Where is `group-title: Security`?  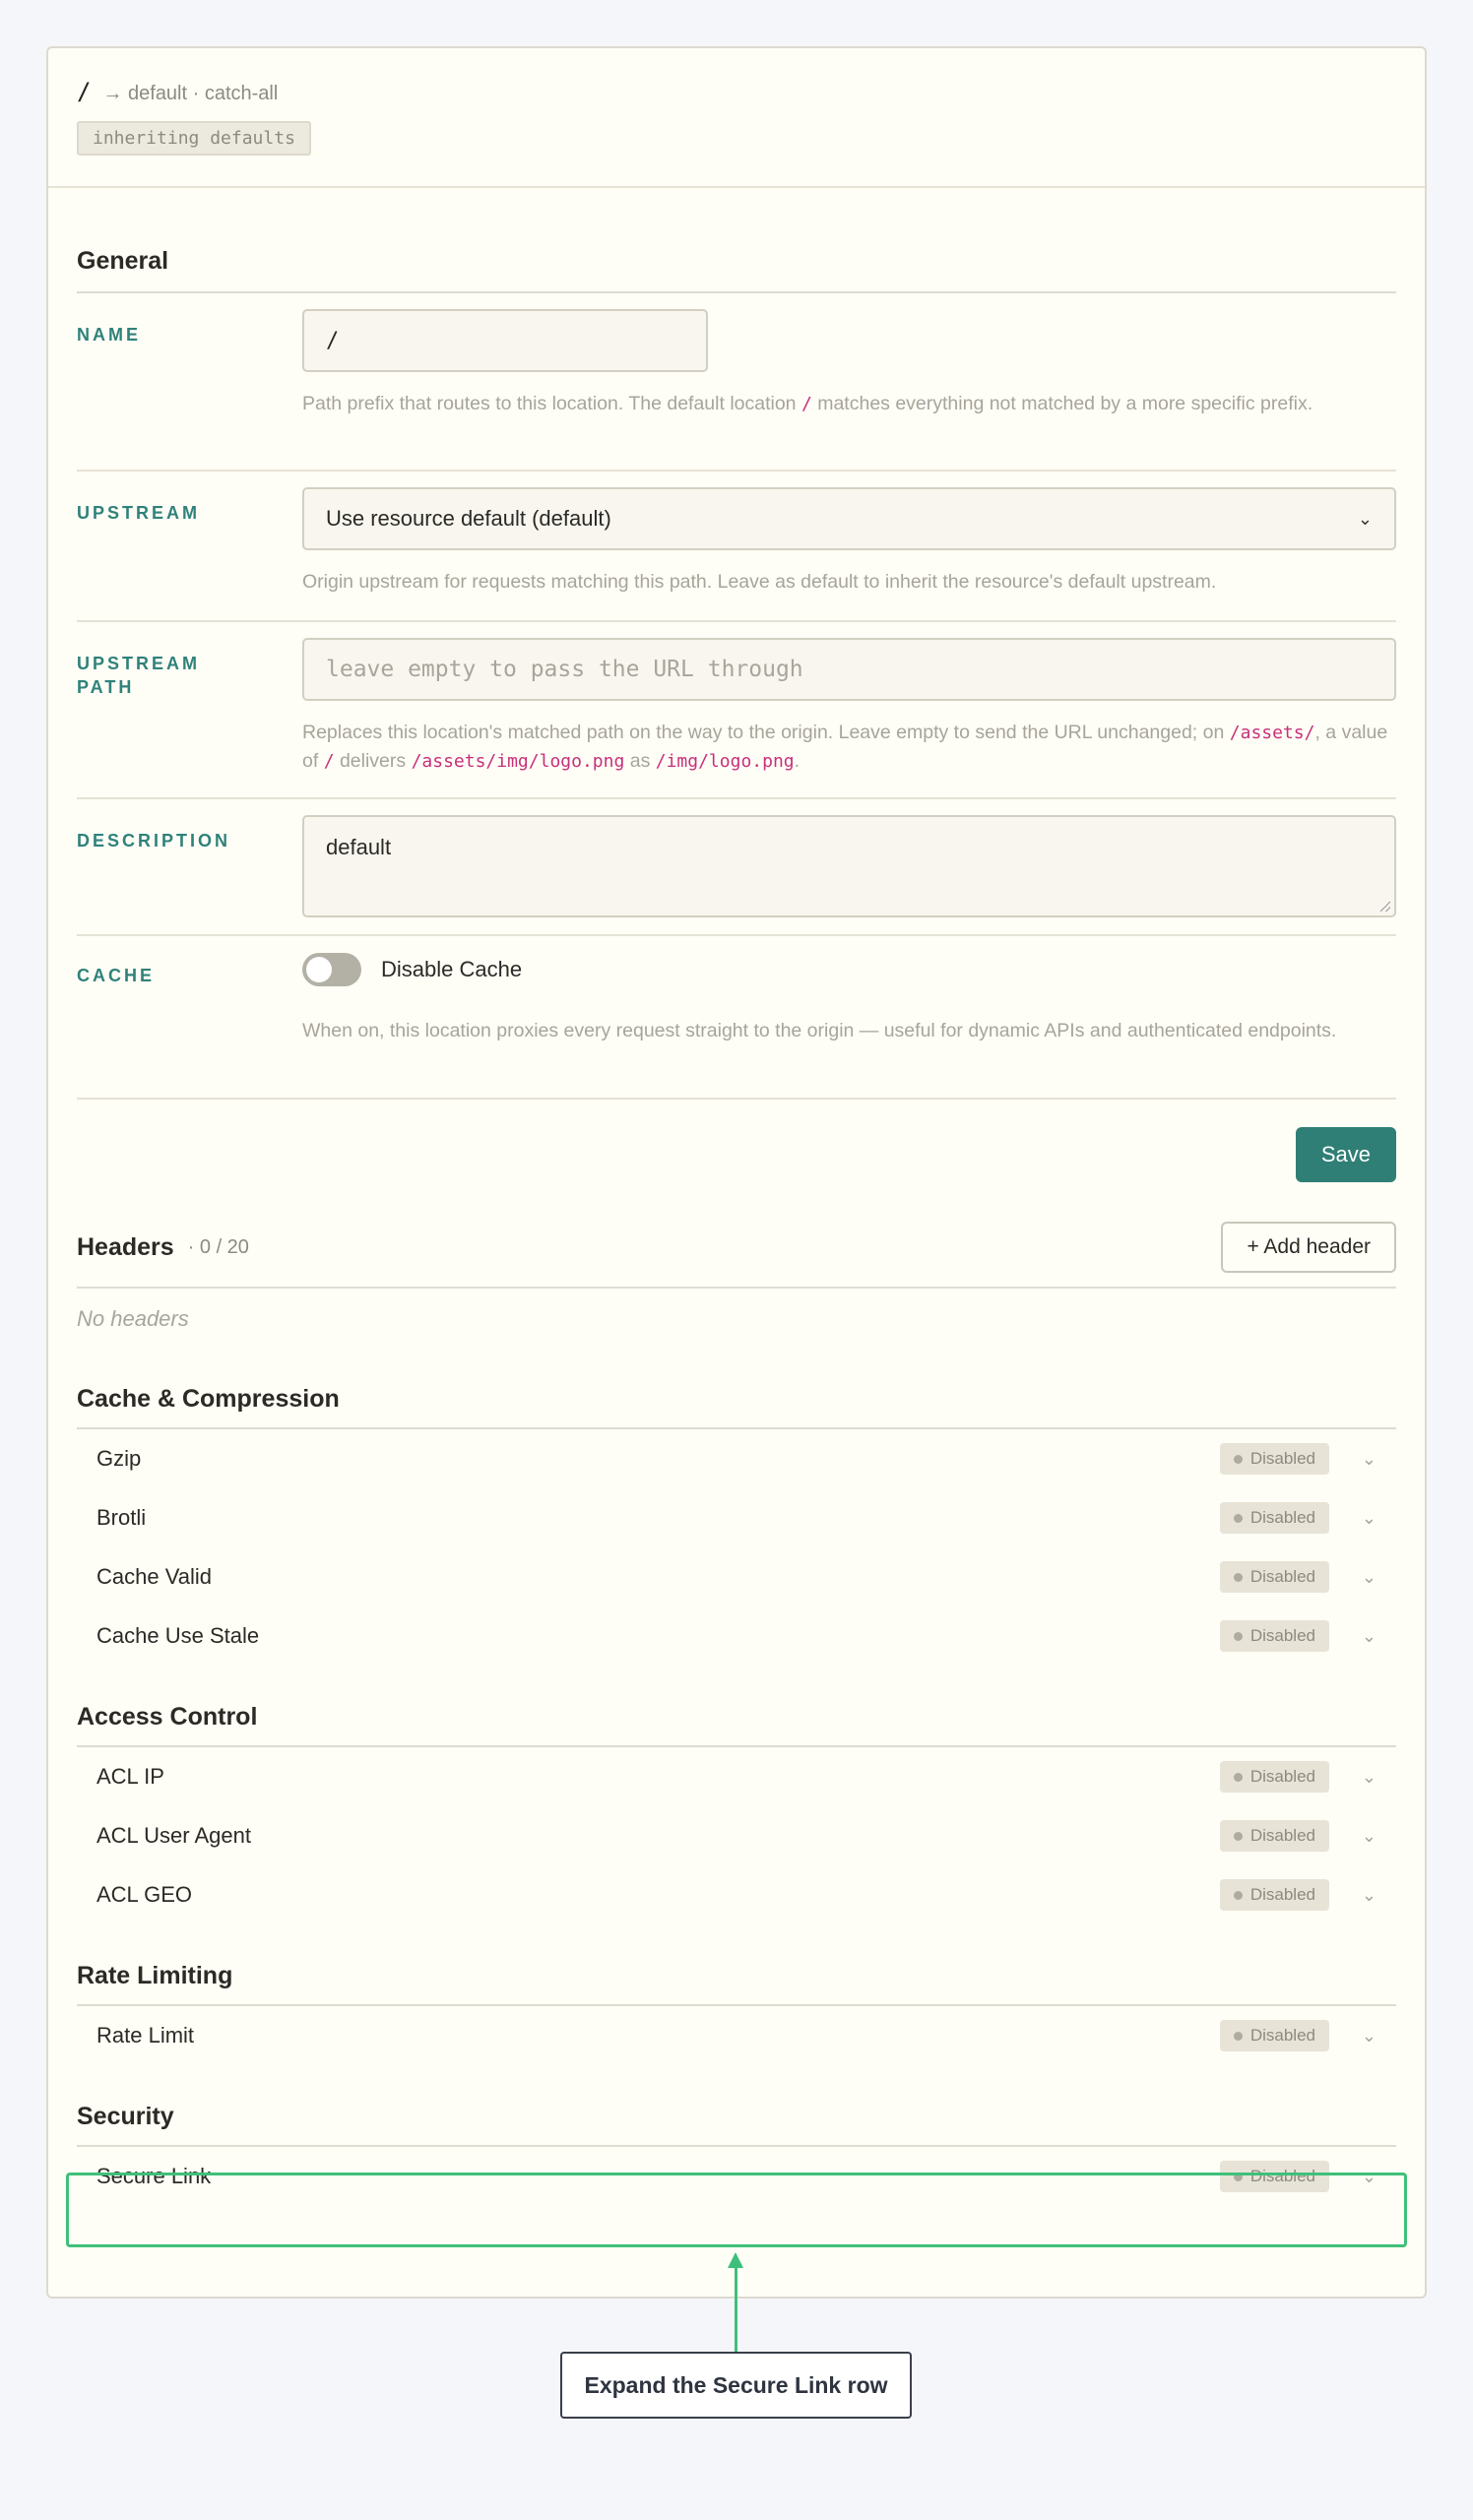
group-title: Security is located at coordinates (736, 2125).